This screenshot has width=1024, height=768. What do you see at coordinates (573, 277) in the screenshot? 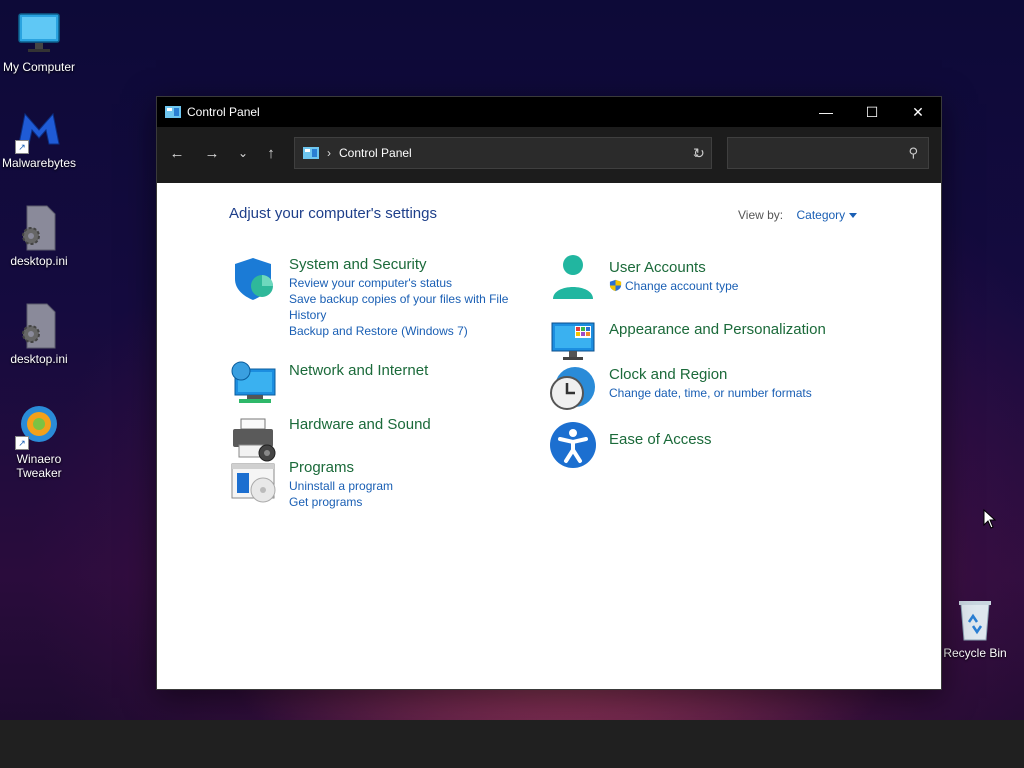
I see `user-icon` at bounding box center [573, 277].